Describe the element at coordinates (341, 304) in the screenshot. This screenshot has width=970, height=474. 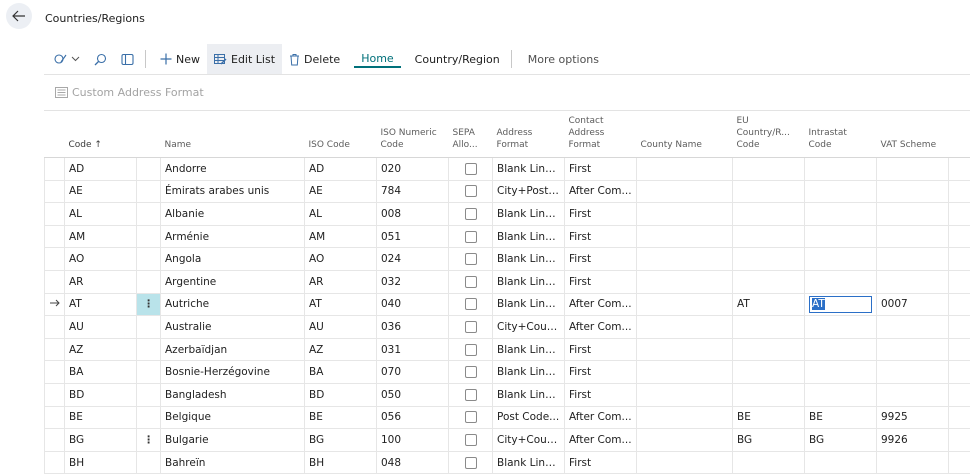
I see `iso-code-cell: AT` at that location.